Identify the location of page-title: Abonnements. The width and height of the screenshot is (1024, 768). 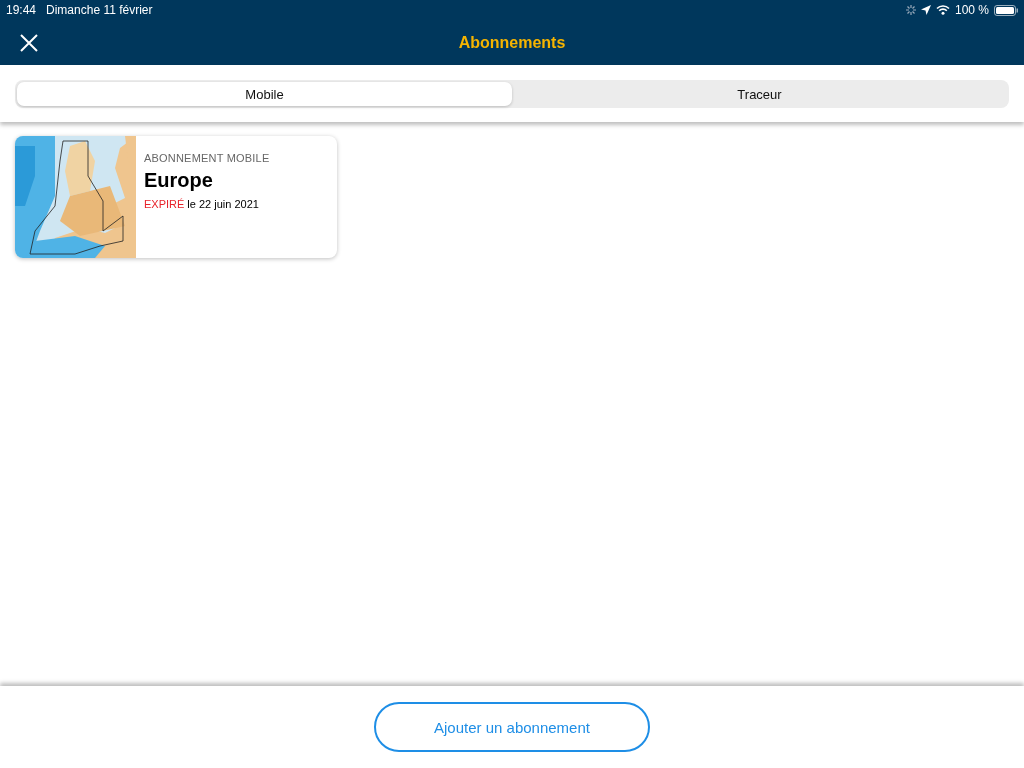
(512, 42).